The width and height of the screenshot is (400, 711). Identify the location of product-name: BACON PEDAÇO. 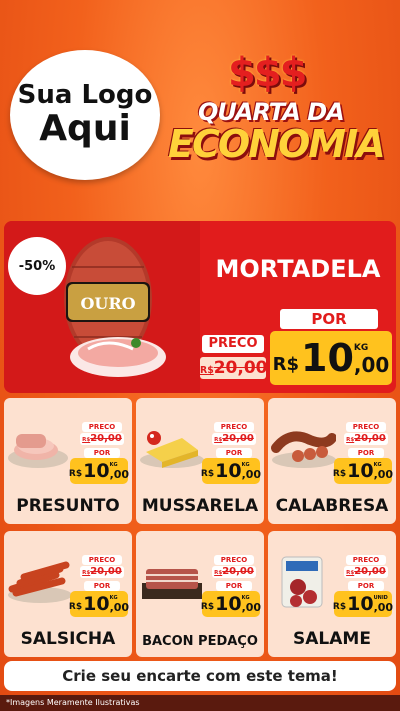
(200, 641).